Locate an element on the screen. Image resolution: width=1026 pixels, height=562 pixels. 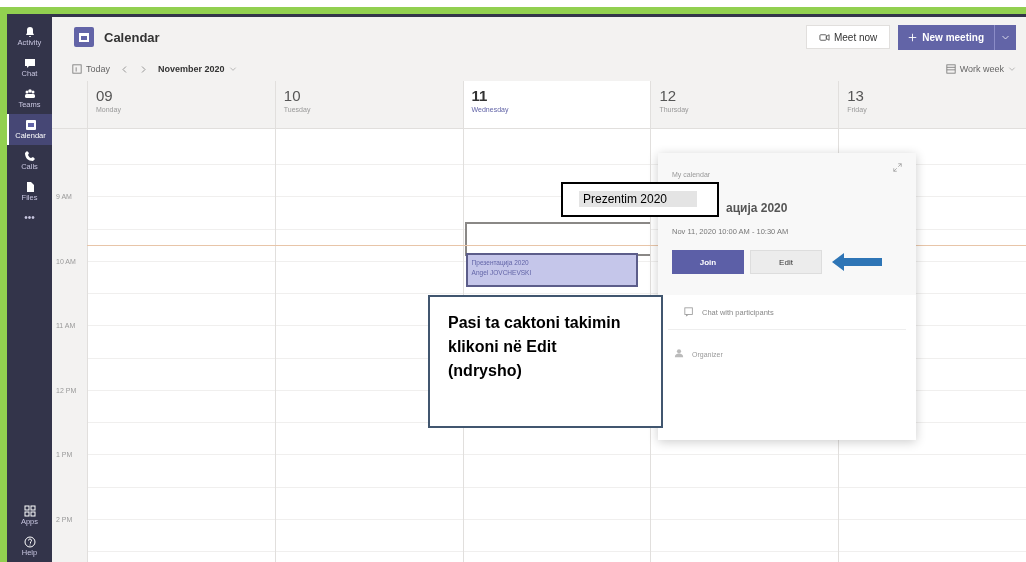
apps-icon is located at coordinates (29, 511).